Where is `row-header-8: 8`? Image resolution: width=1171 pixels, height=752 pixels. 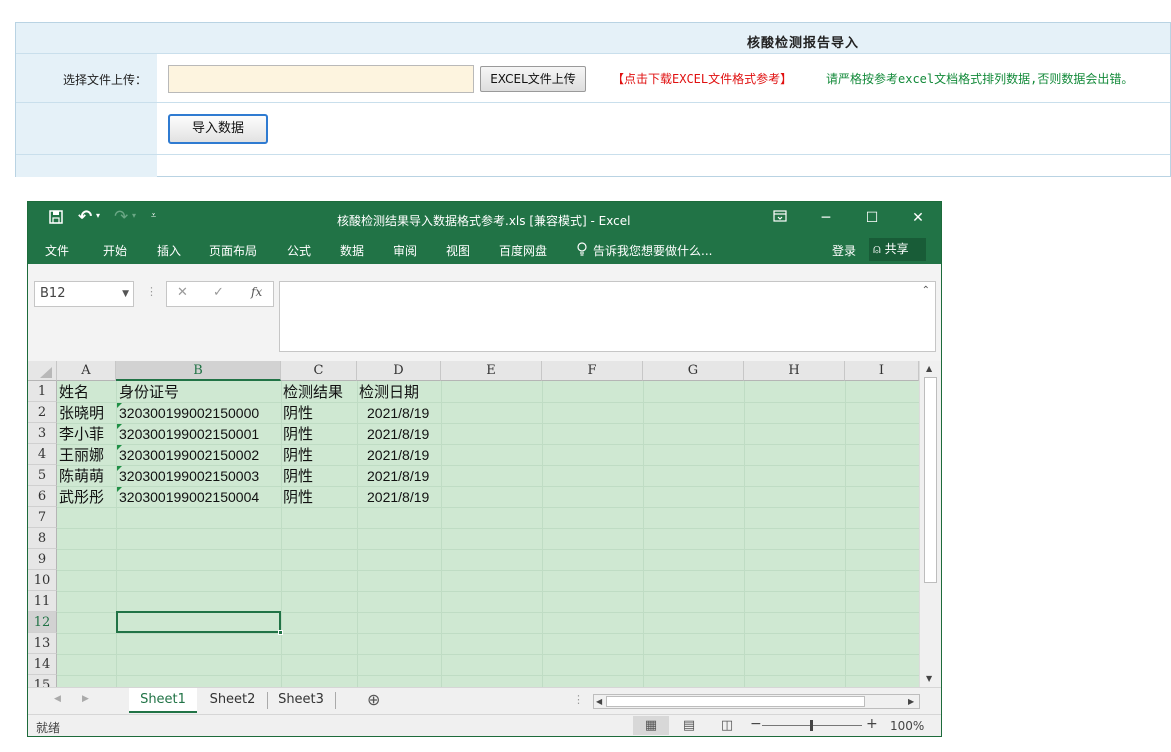
row-header-8: 8 is located at coordinates (42, 538).